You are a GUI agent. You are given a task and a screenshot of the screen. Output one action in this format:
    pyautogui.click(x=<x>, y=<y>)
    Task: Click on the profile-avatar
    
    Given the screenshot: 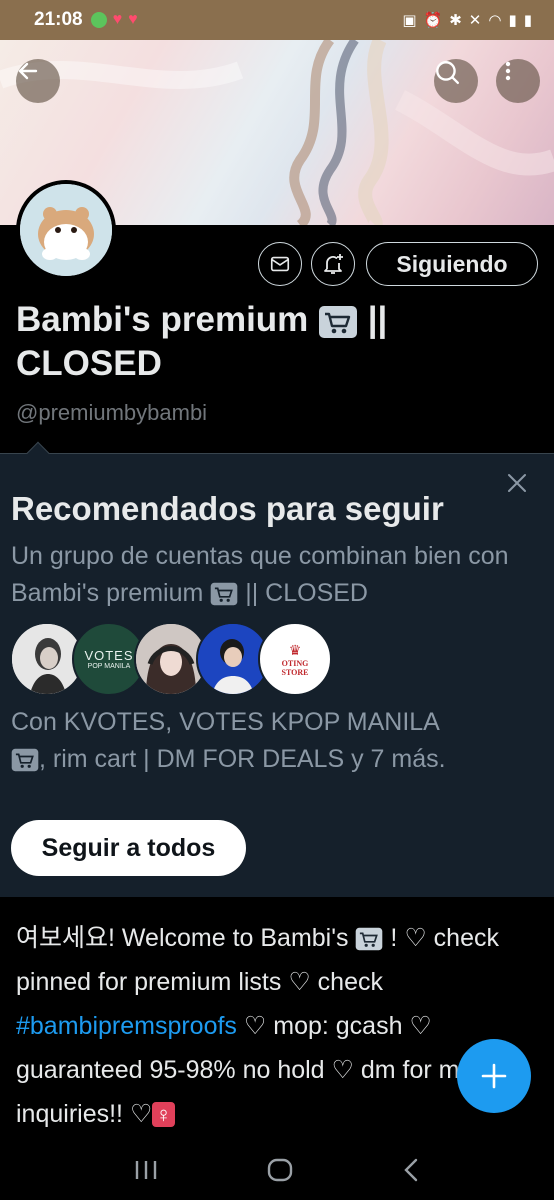 What is the action you would take?
    pyautogui.click(x=66, y=230)
    